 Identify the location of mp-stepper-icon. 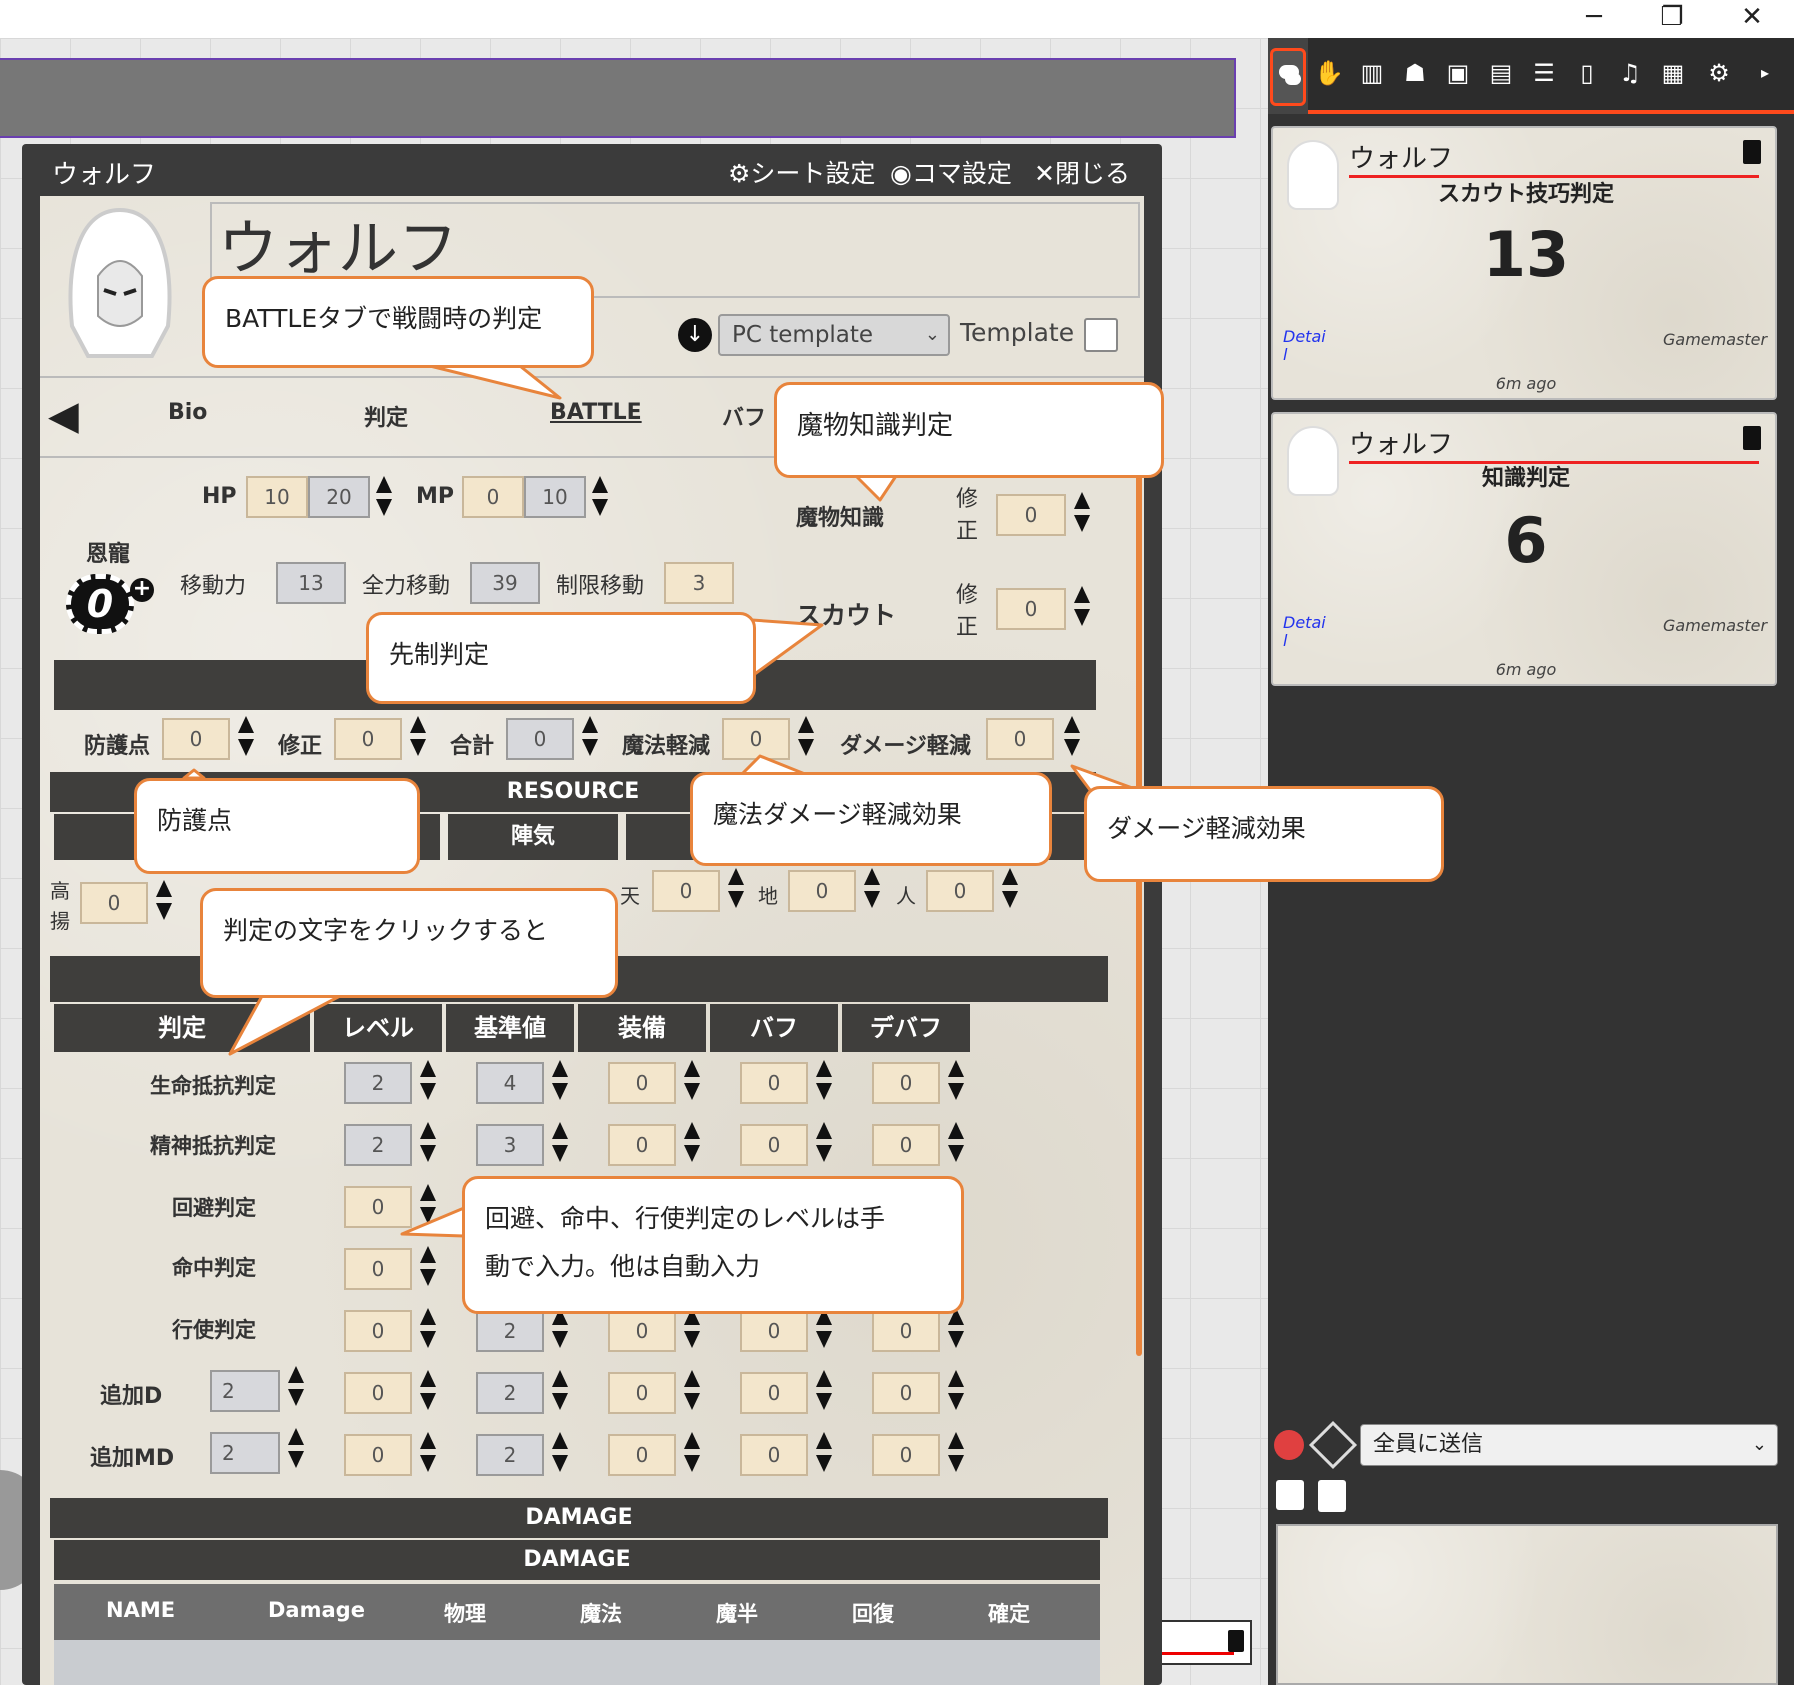
(599, 496).